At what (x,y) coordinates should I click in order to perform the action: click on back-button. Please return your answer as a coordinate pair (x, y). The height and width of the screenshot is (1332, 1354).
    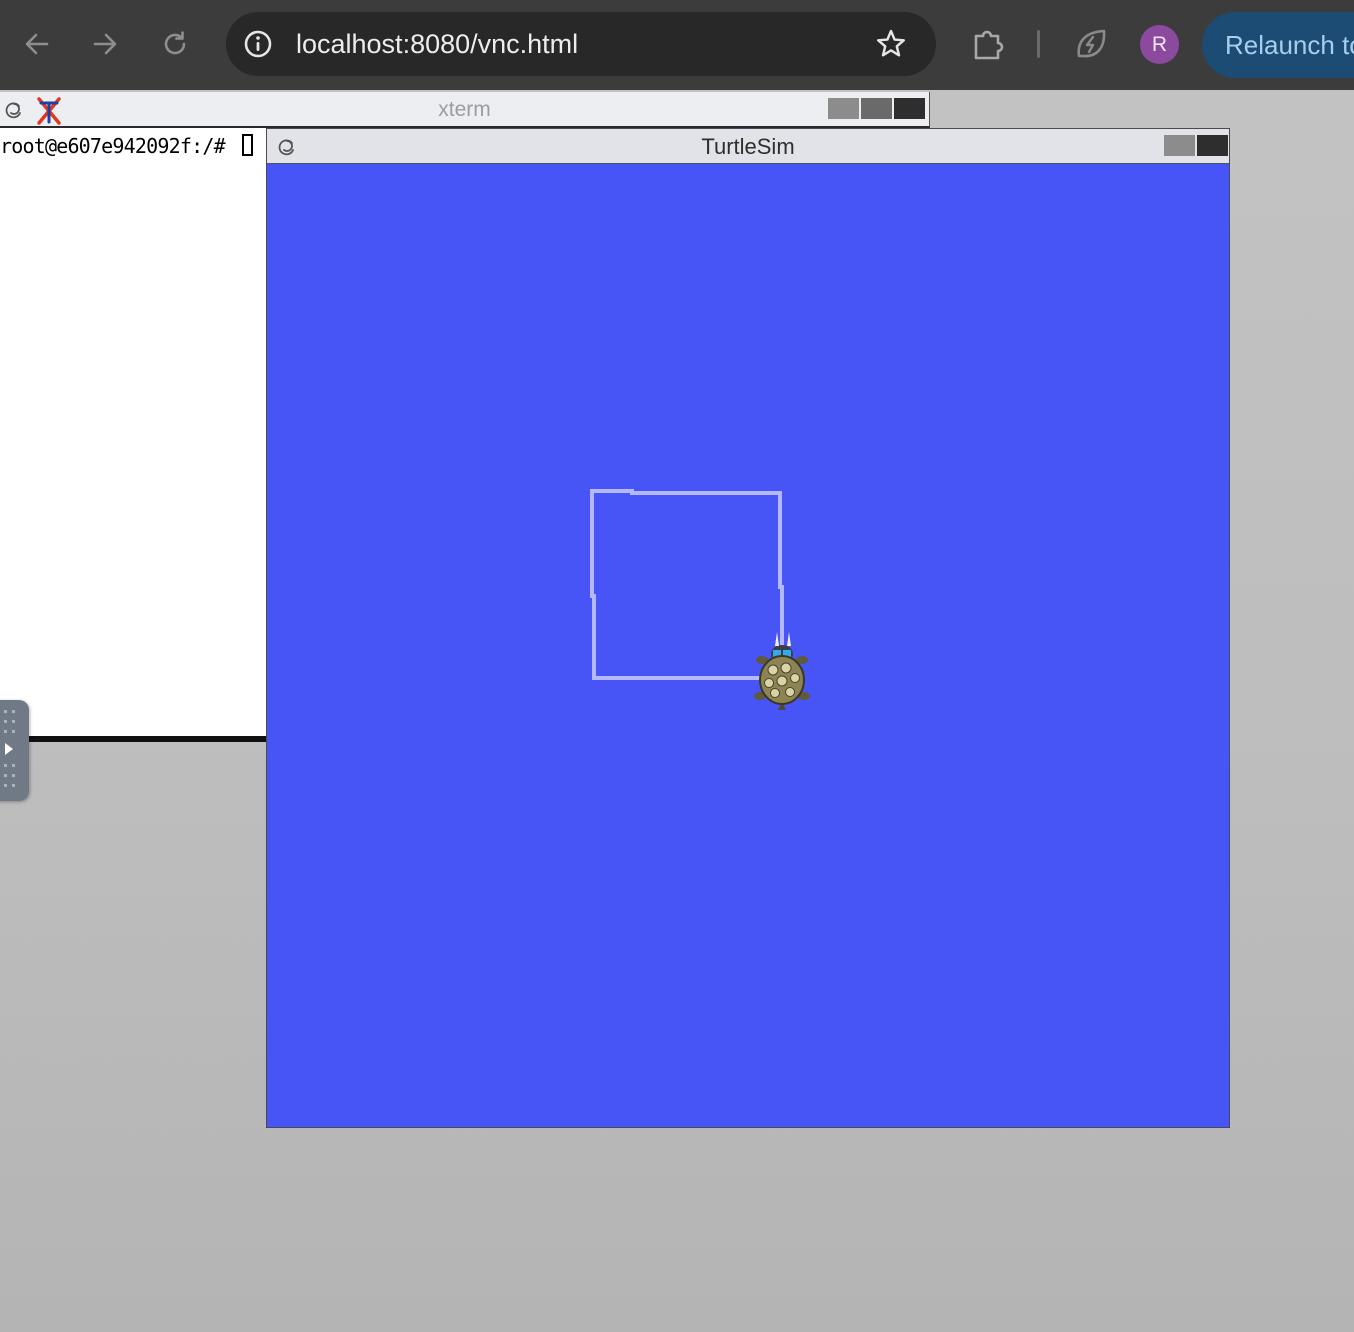
    Looking at the image, I should click on (37, 44).